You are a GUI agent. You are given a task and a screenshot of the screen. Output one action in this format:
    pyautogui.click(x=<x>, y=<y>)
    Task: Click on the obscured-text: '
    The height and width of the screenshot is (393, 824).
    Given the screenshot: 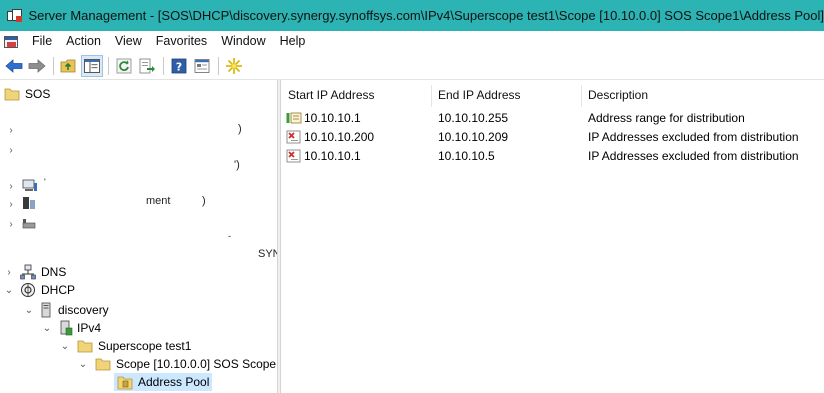 What is the action you would take?
    pyautogui.click(x=45, y=182)
    